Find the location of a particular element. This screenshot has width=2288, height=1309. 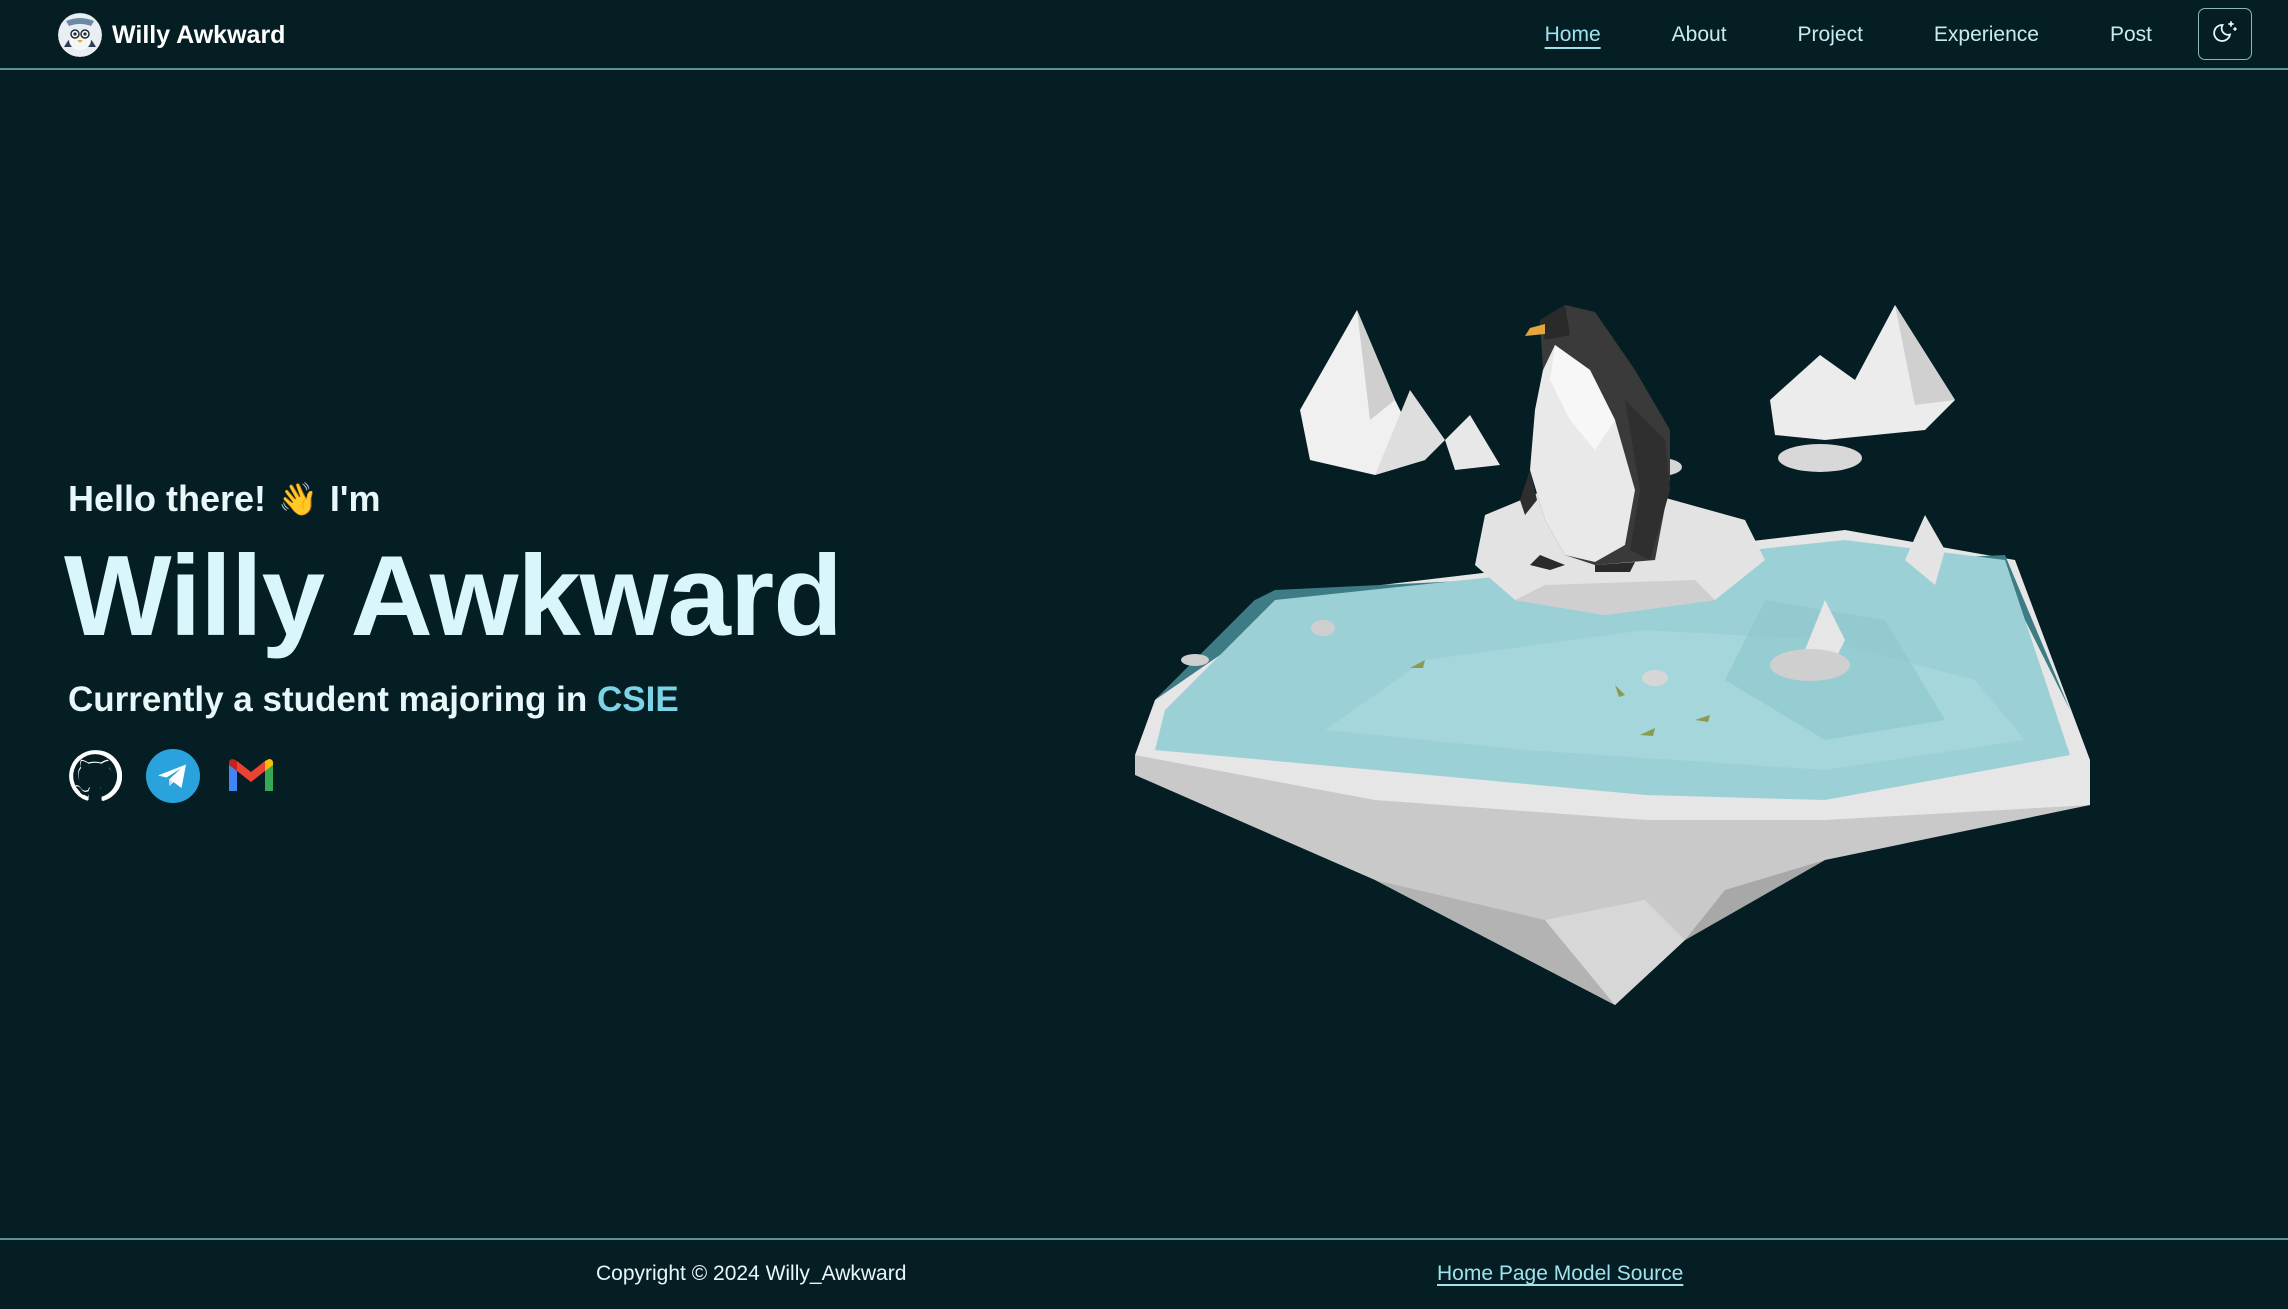

social-links is located at coordinates (173, 778).